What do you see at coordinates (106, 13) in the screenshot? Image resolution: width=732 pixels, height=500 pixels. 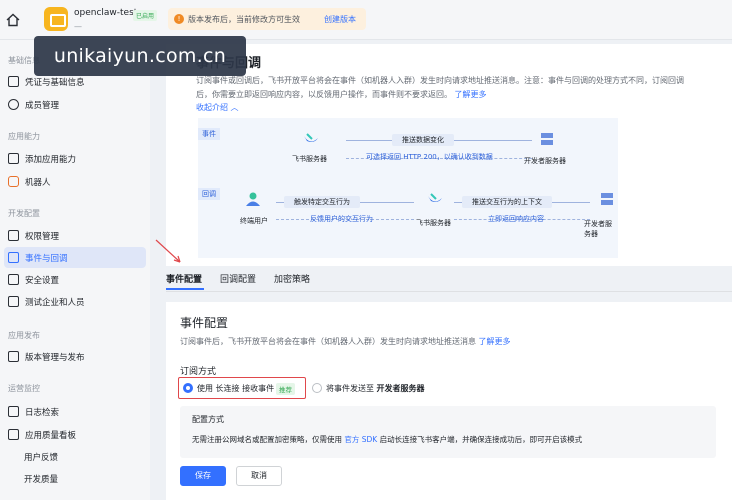 I see `app-name: openclaw-test` at bounding box center [106, 13].